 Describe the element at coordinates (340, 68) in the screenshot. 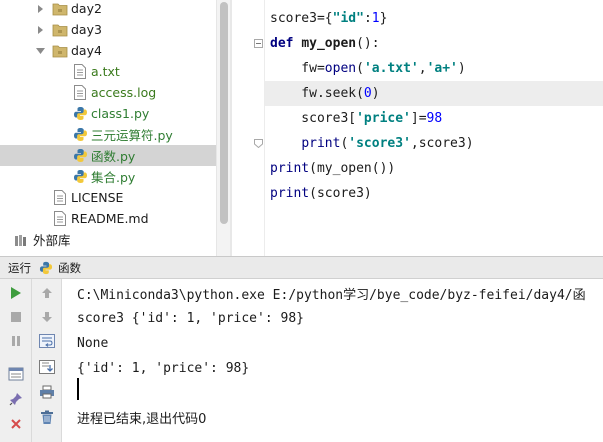

I see `code-token: open` at that location.